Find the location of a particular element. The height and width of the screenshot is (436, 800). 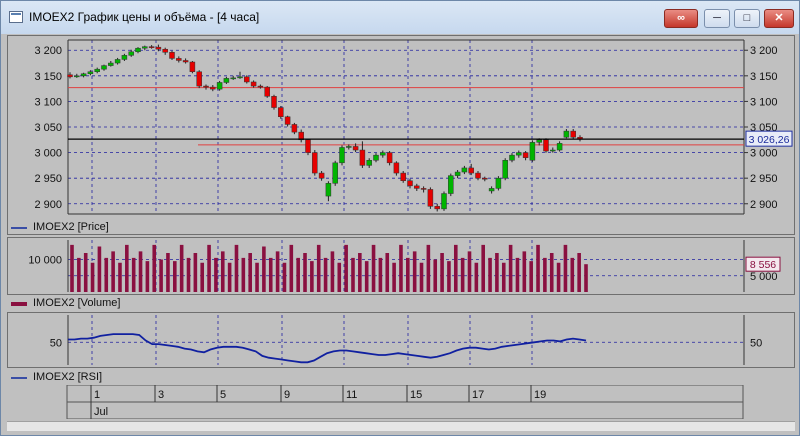

price-y-tick-left: 2 950 is located at coordinates (48, 179).